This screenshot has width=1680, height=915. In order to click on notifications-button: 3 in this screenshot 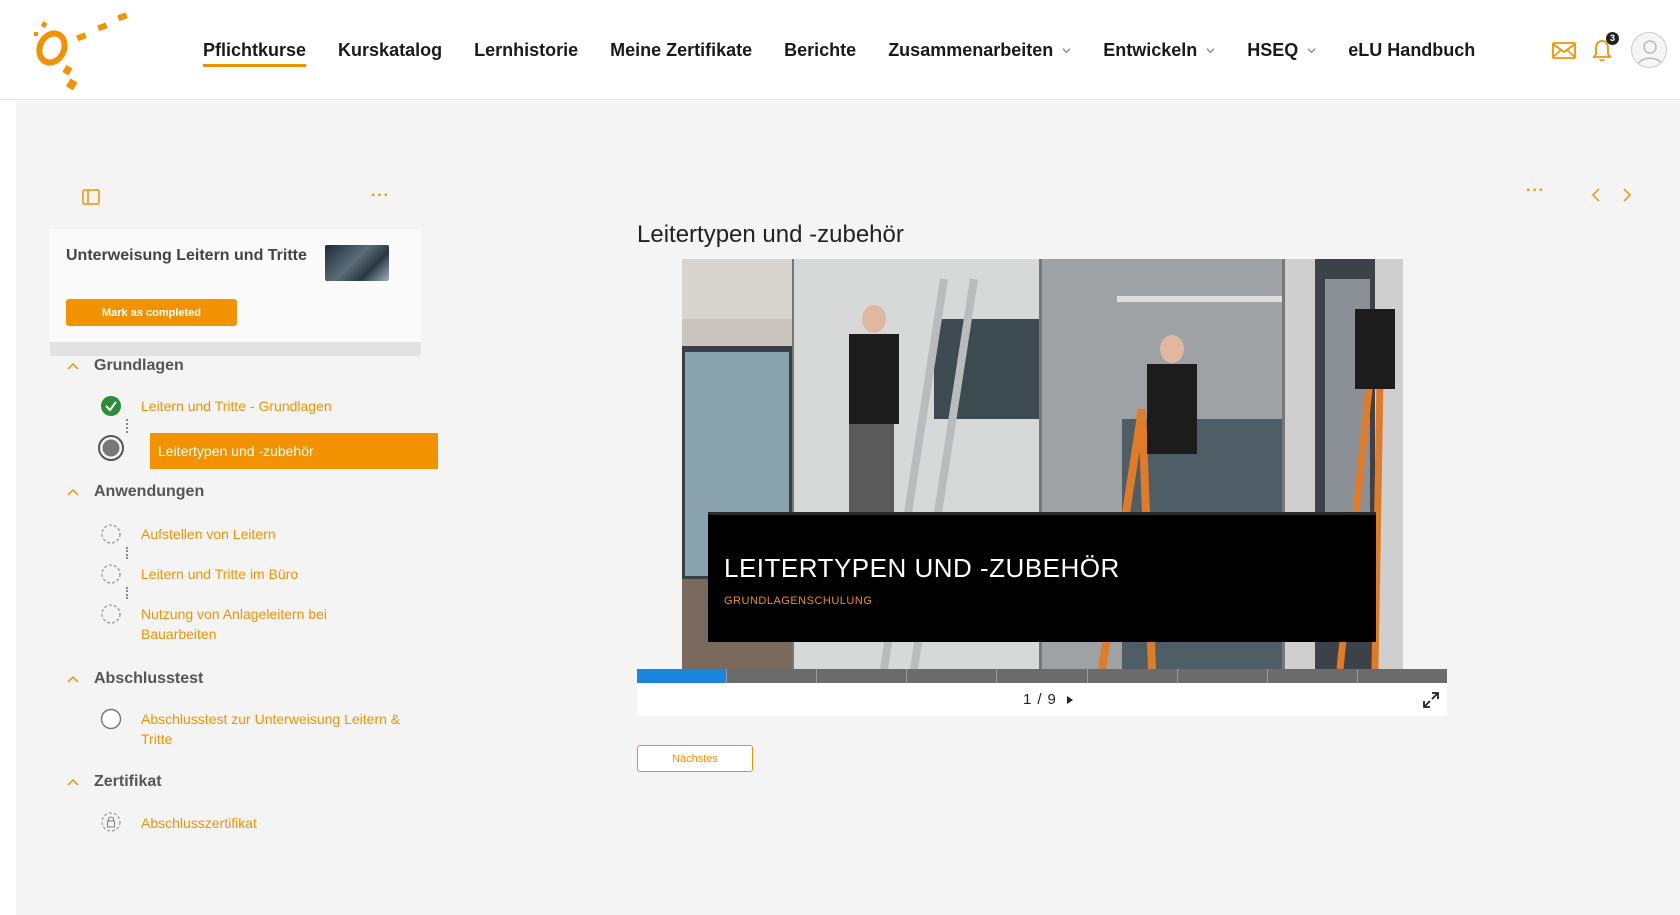, I will do `click(1604, 47)`.